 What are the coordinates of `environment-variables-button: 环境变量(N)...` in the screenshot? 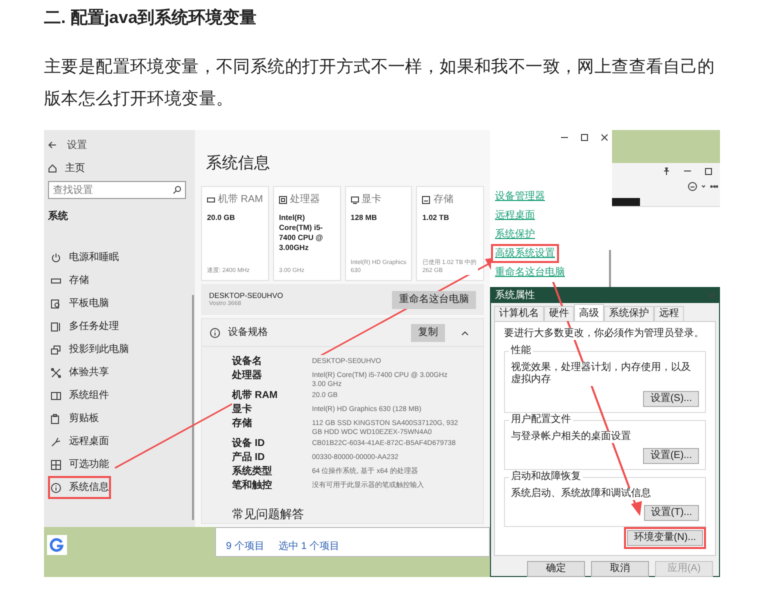 It's located at (664, 538).